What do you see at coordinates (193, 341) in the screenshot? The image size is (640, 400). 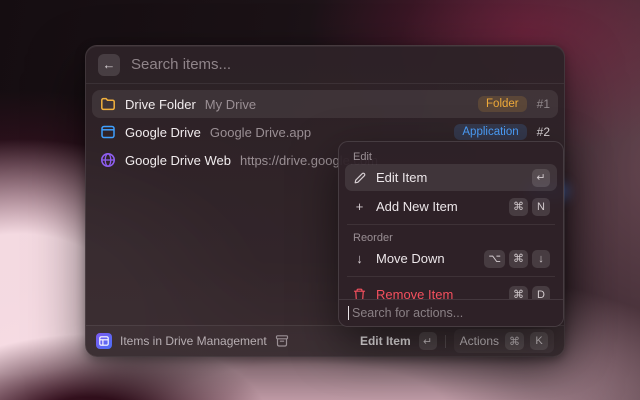 I see `source-label: Items in Drive Management` at bounding box center [193, 341].